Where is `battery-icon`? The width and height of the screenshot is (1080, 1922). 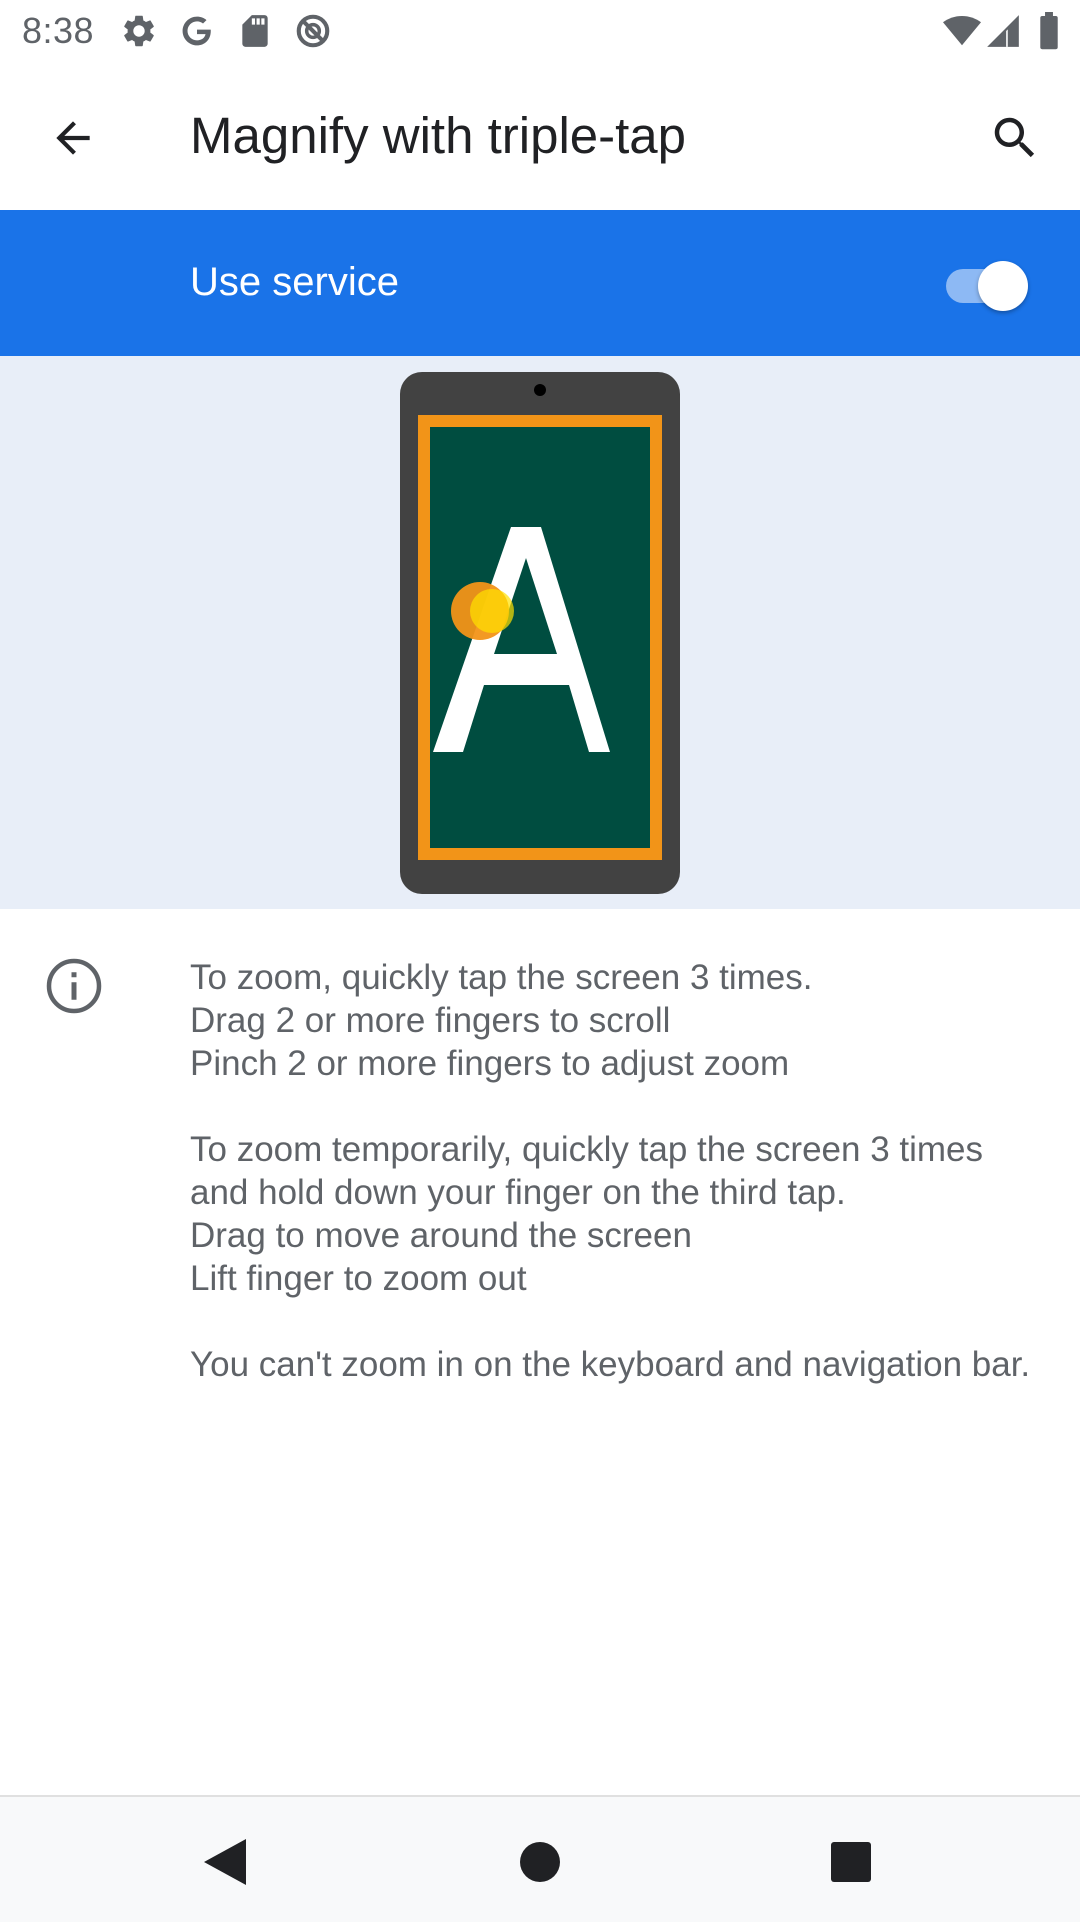 battery-icon is located at coordinates (1049, 31).